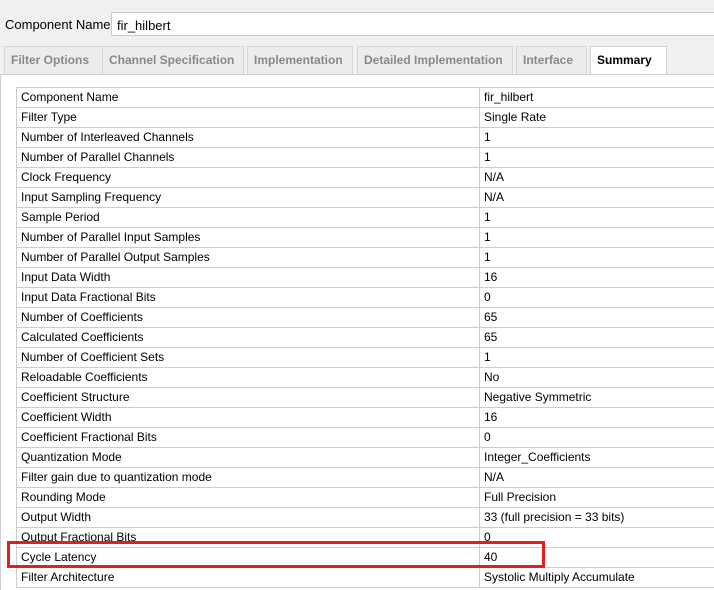 The width and height of the screenshot is (714, 590). I want to click on tab-detailed-implementation: Detailed Implementation, so click(435, 60).